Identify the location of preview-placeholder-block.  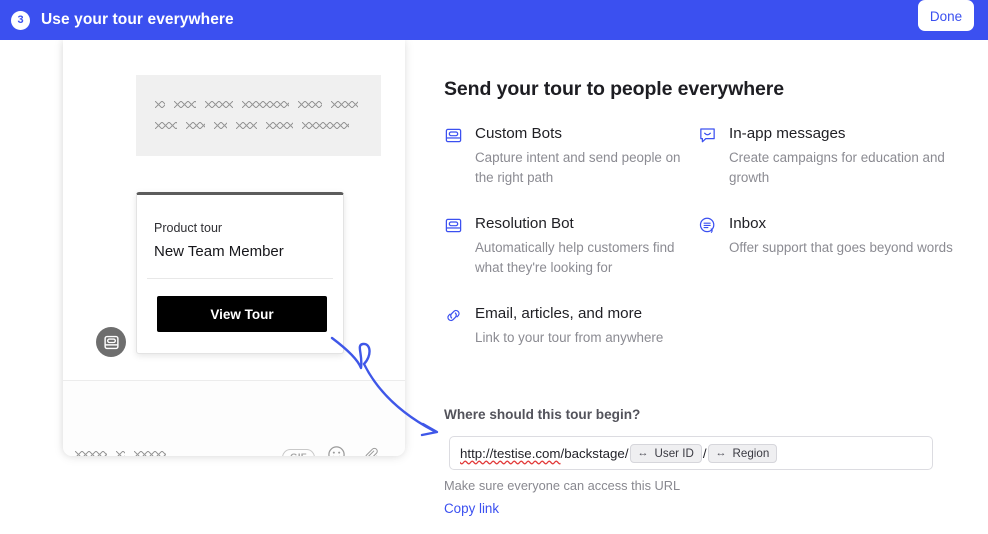
(258, 115).